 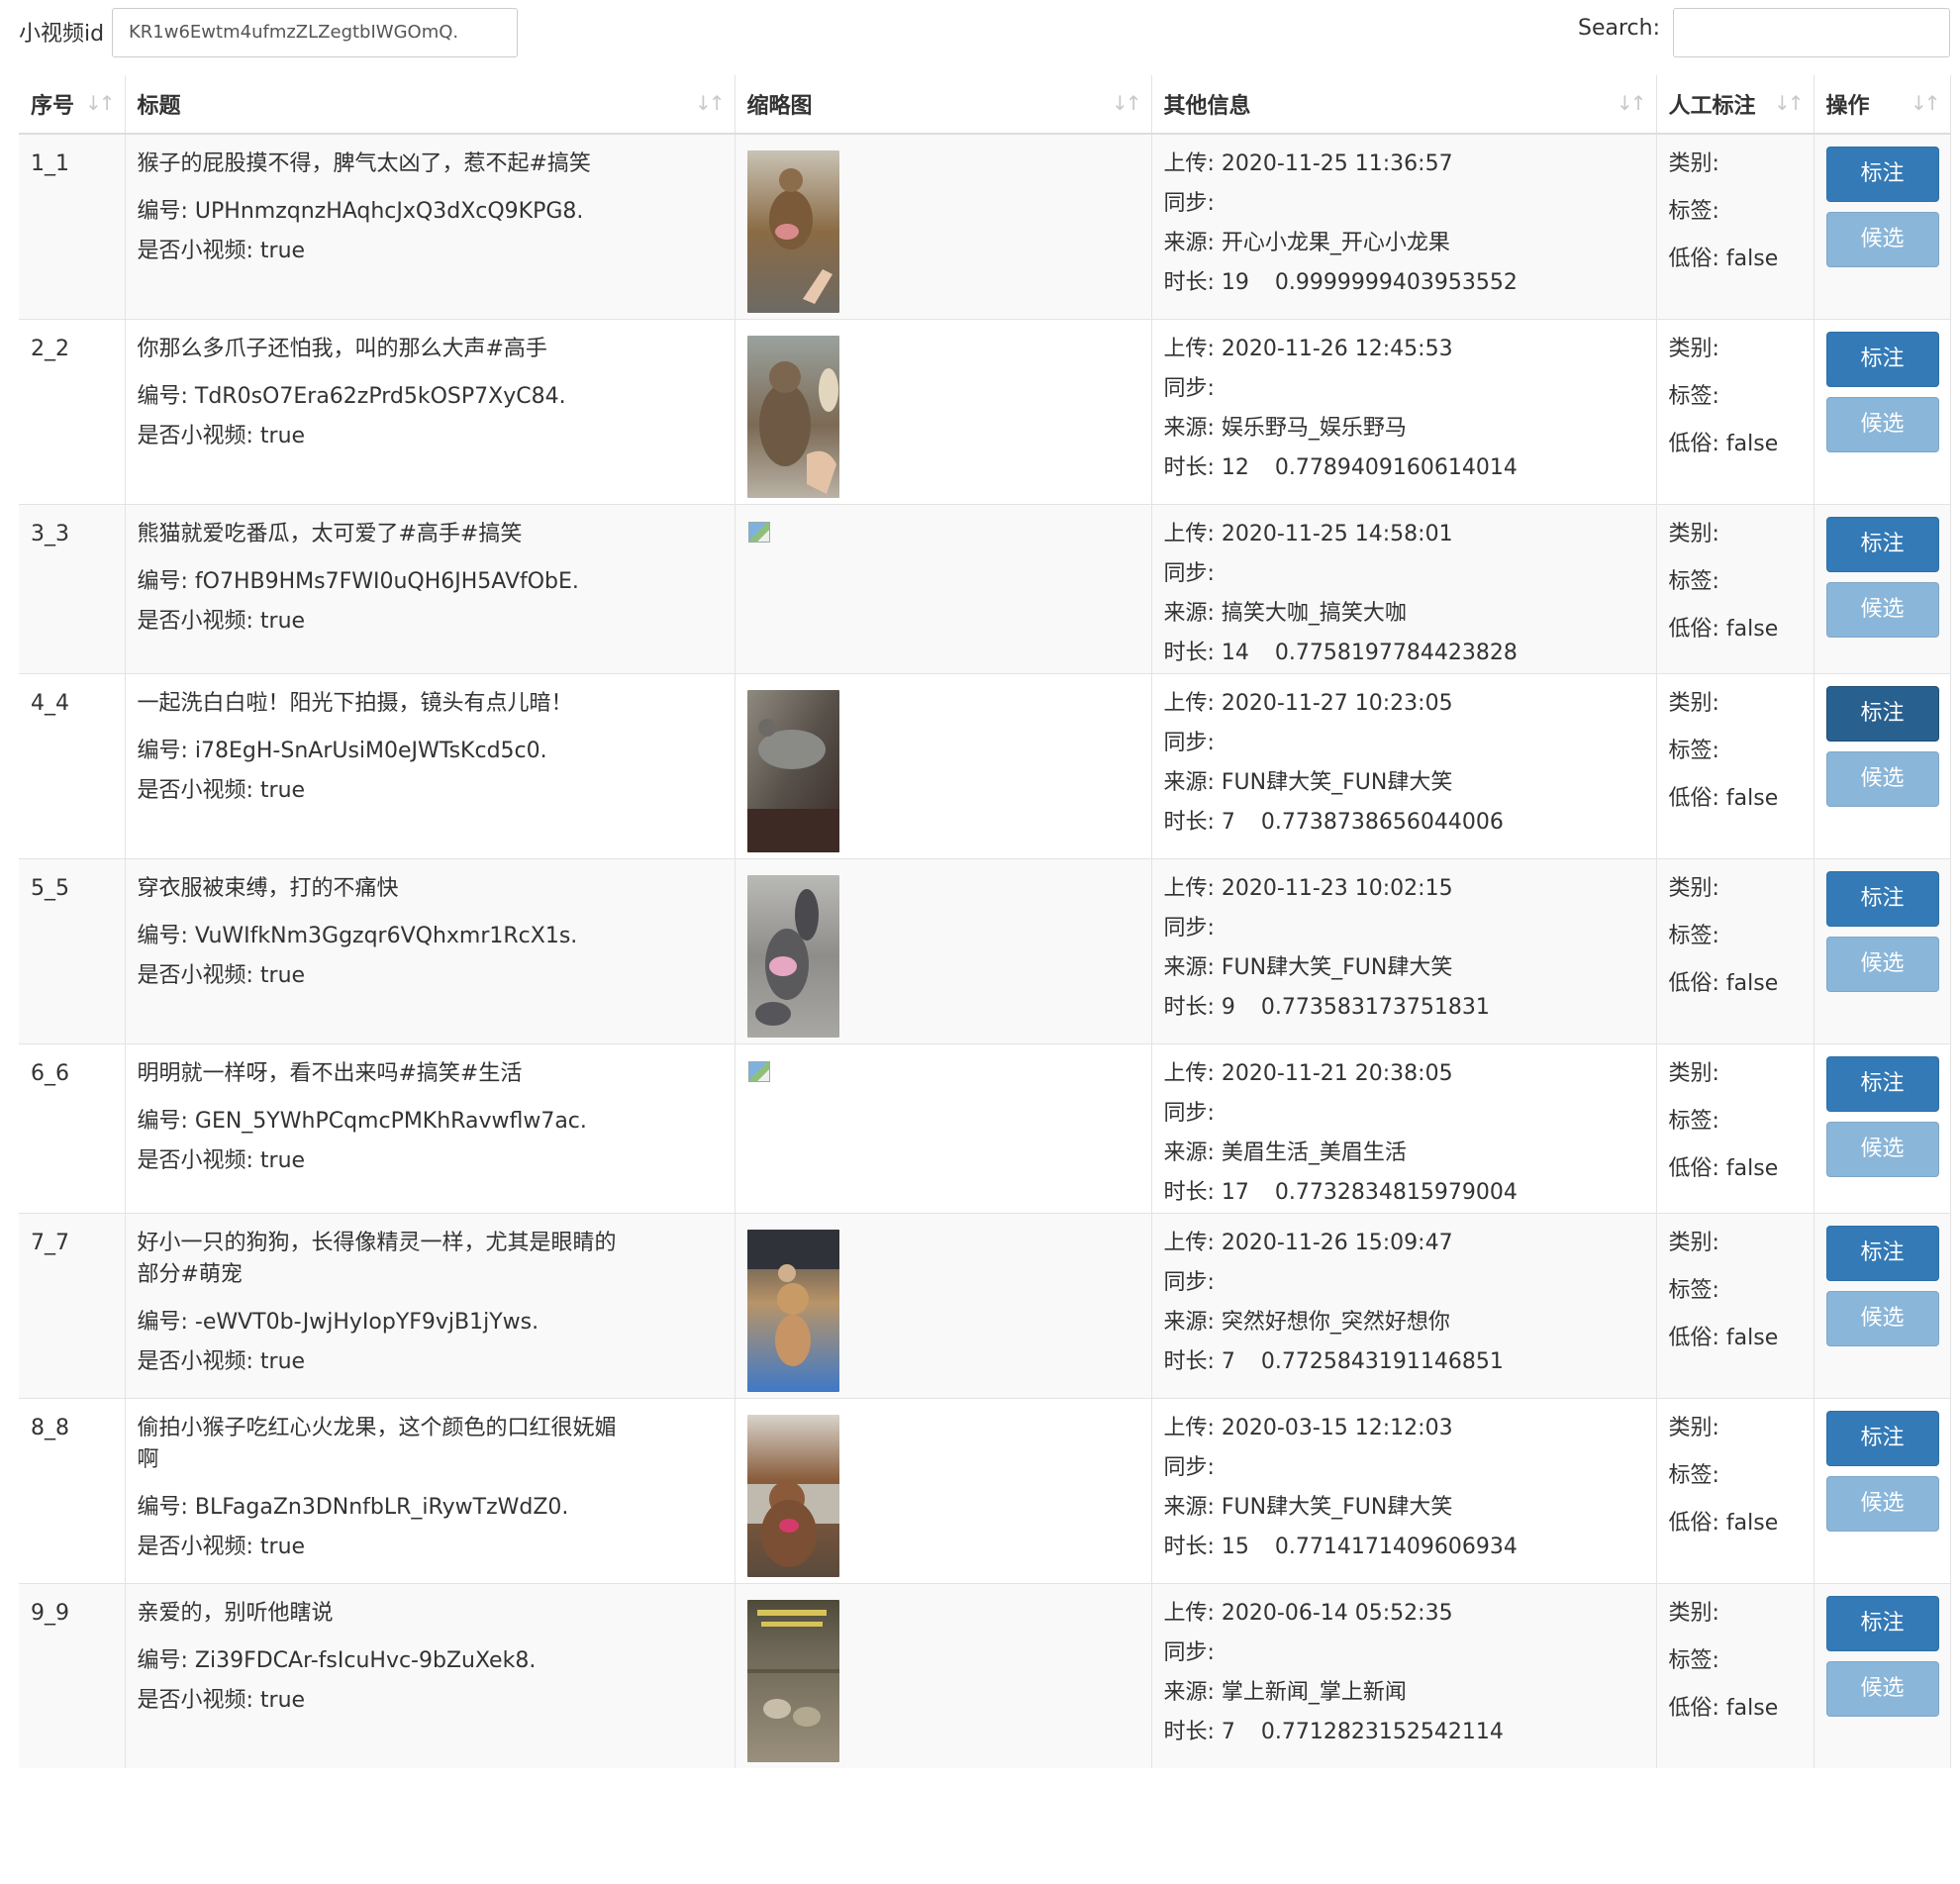 I want to click on video-id: Zi39FDCAr-fsIcuHvc-9bZuXek8., so click(x=365, y=1660).